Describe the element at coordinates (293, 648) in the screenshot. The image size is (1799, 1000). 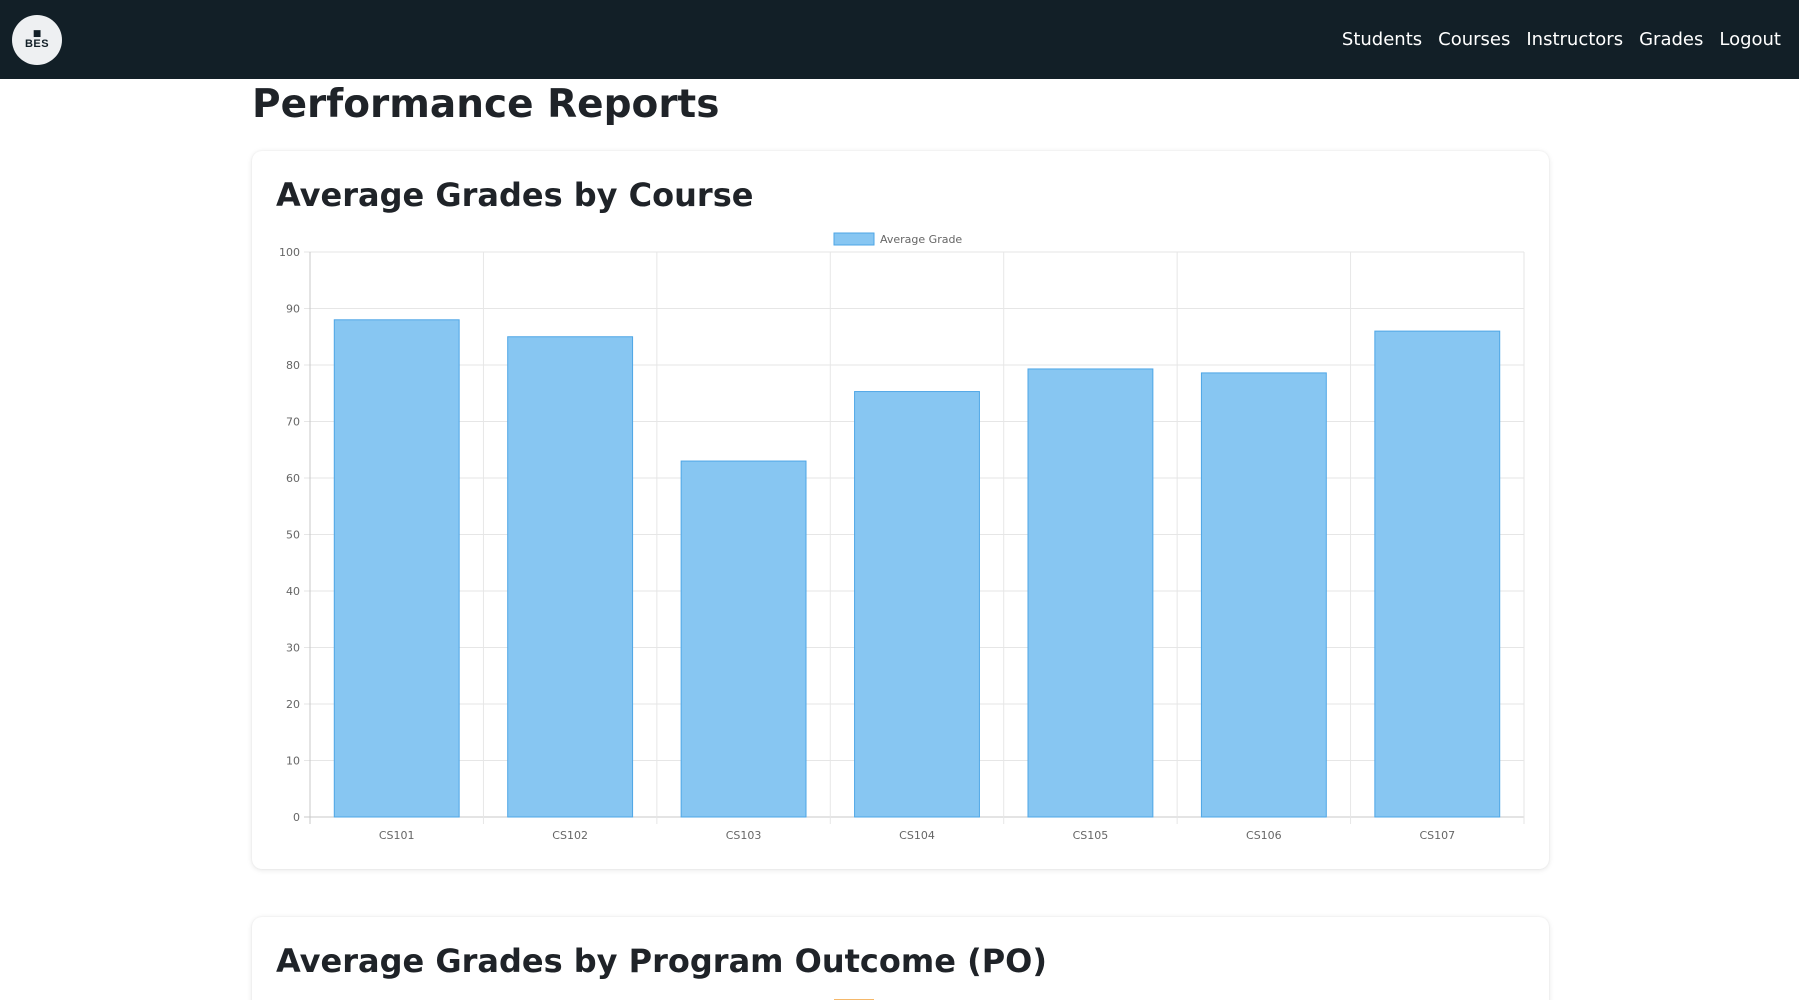
I see `y-tick-label: 30` at that location.